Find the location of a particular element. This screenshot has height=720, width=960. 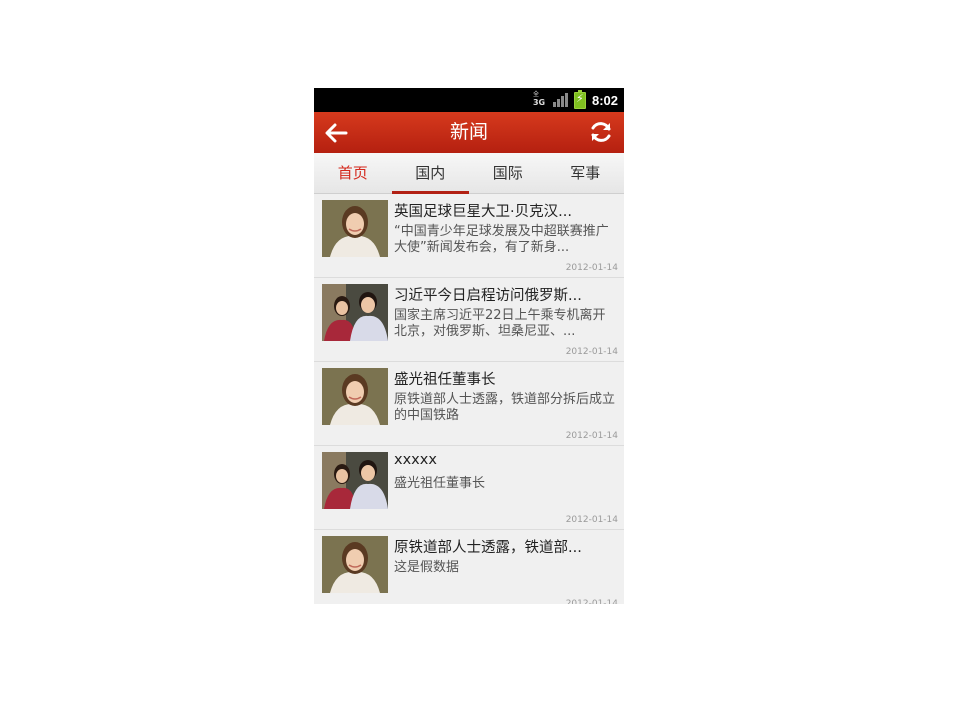

news-summary: 这是假数据 is located at coordinates (427, 567).